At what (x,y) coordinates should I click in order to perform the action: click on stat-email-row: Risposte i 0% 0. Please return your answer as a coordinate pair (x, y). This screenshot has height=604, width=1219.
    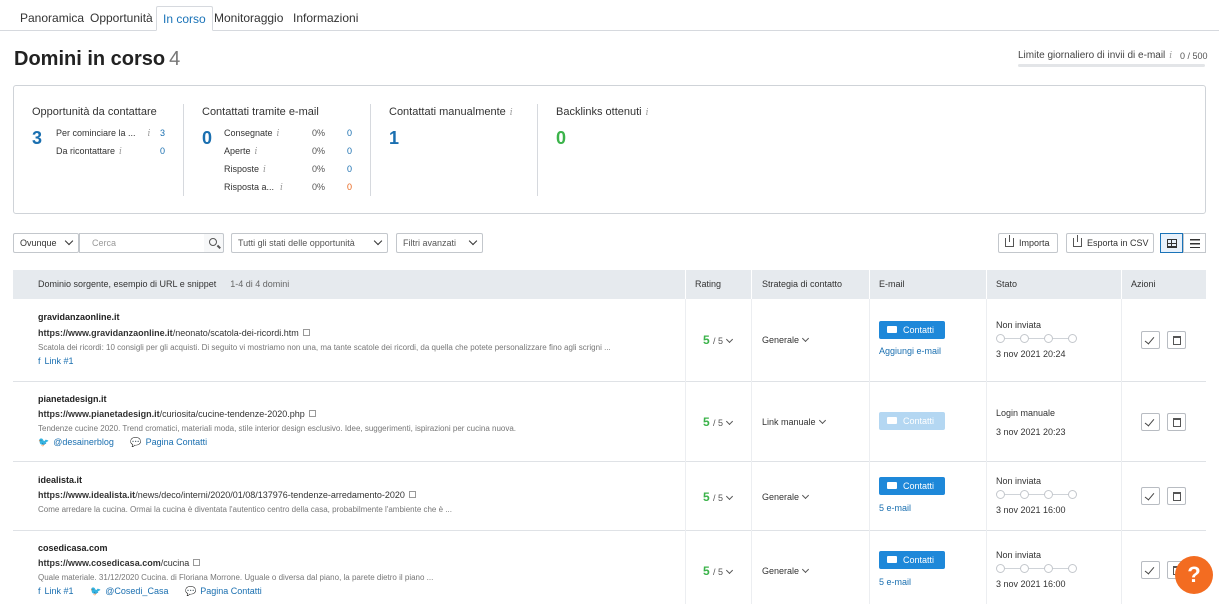
    Looking at the image, I should click on (288, 169).